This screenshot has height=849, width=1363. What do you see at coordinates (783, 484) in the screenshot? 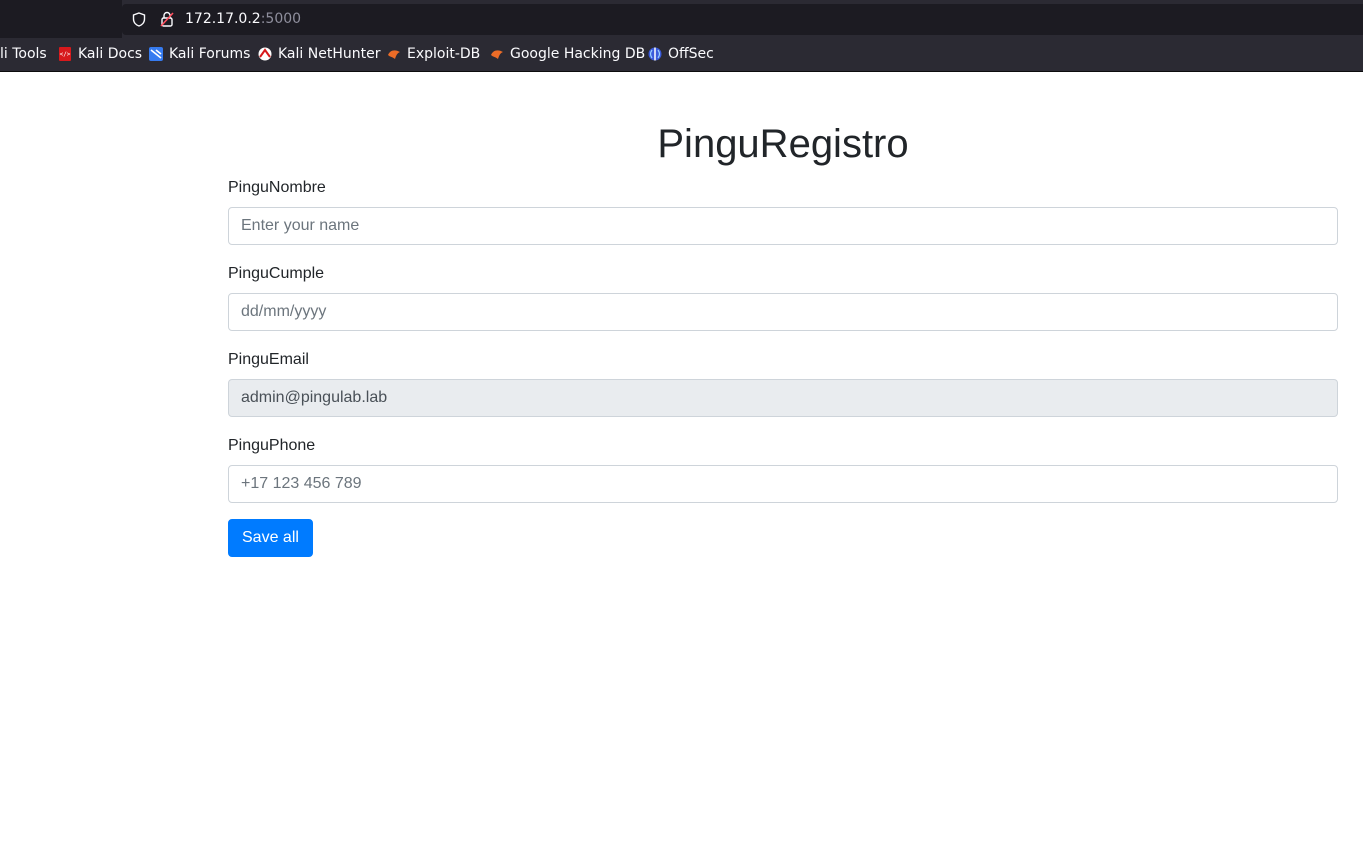
I see `phone-input` at bounding box center [783, 484].